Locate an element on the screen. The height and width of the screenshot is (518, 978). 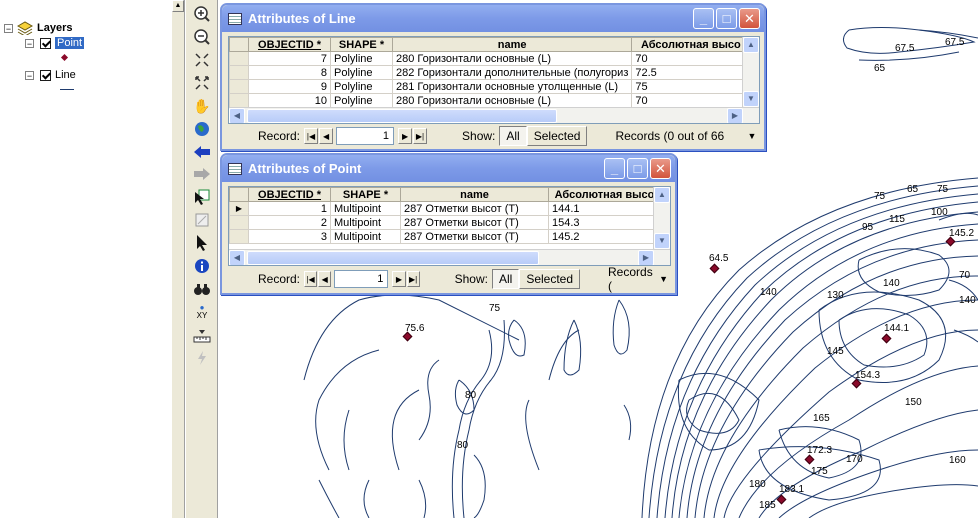
previous-record-icon: ◀ is located at coordinates (325, 279).